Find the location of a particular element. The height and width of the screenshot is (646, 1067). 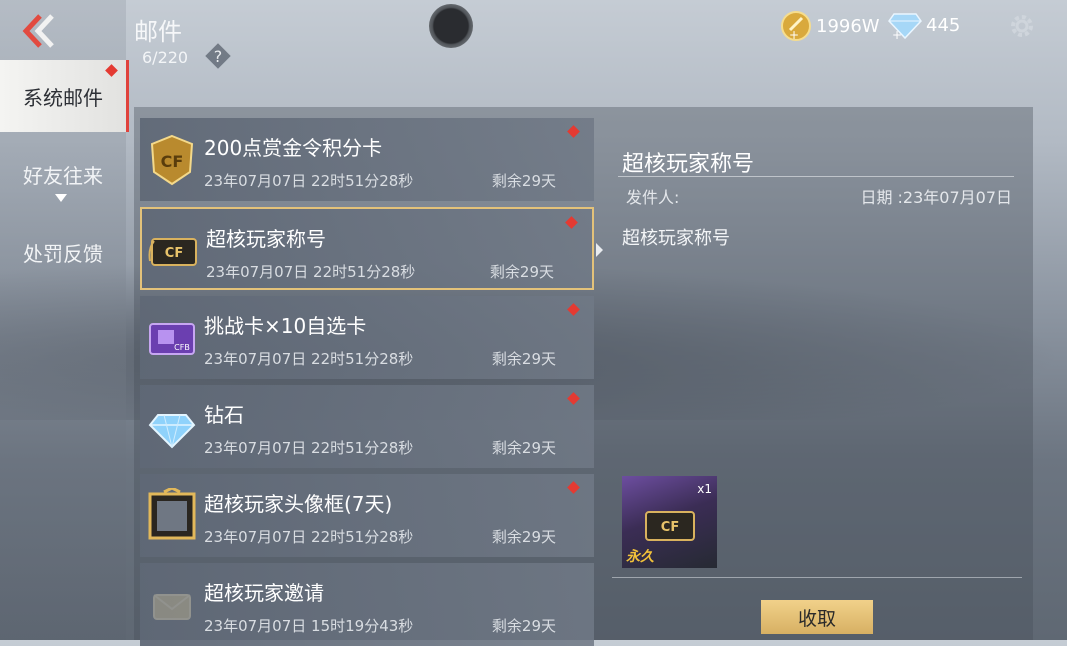

help-button: ? is located at coordinates (218, 56).